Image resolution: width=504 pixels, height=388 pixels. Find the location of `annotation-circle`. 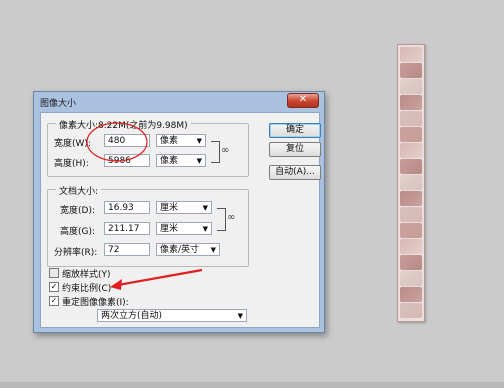

annotation-circle is located at coordinates (117, 142).